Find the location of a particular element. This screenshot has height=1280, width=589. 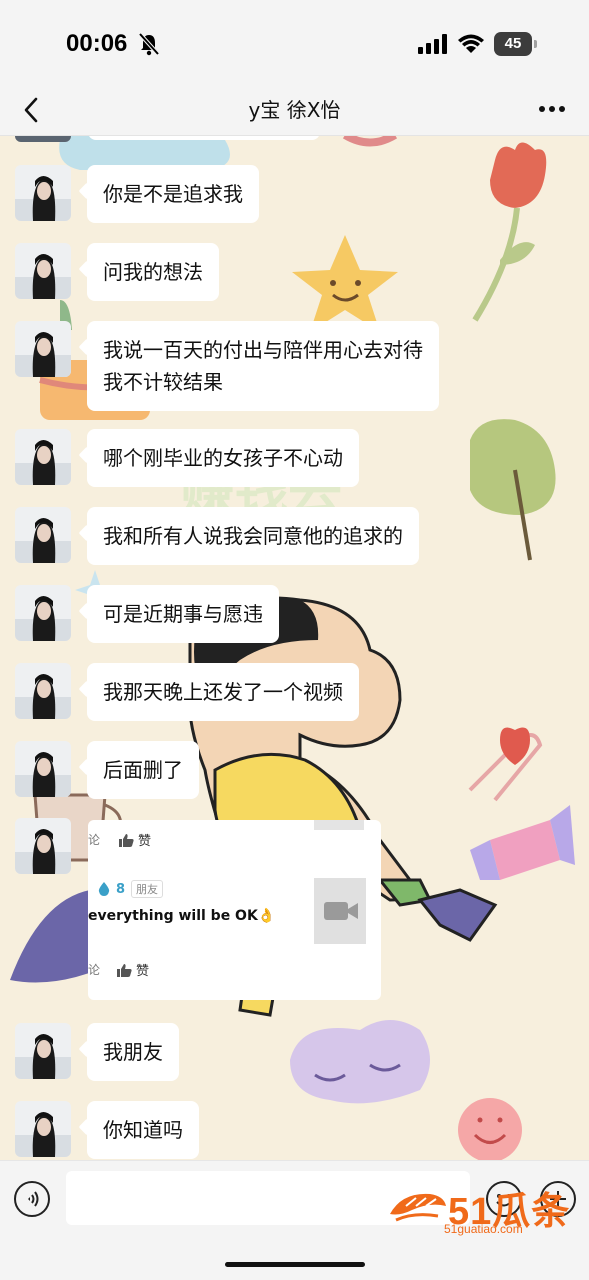

voice-icon is located at coordinates (33, 1199).